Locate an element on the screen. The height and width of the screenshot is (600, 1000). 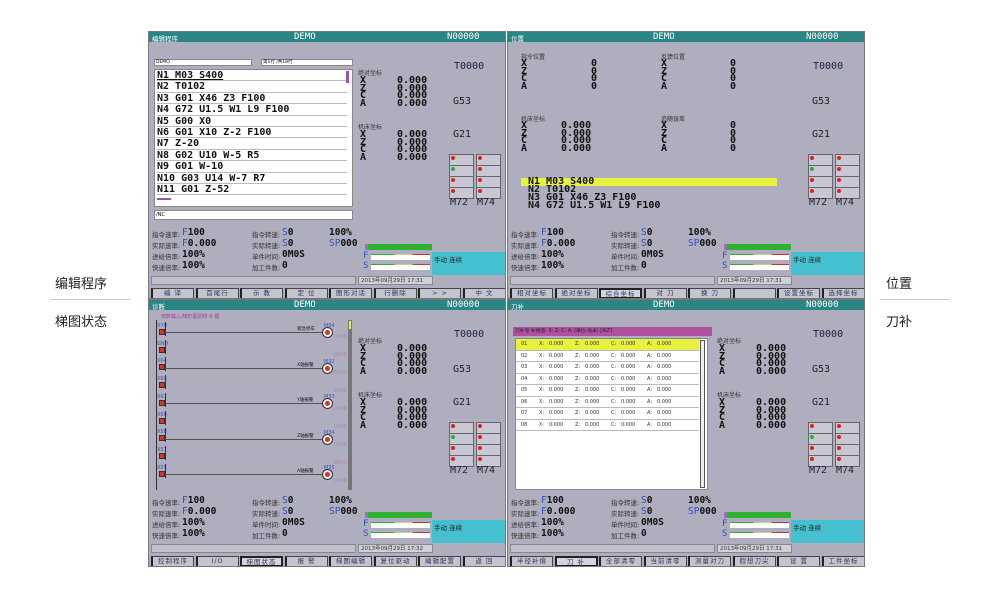
program-line: N4 G72 U1.5 W1 L9 F100 is located at coordinates (252, 110).